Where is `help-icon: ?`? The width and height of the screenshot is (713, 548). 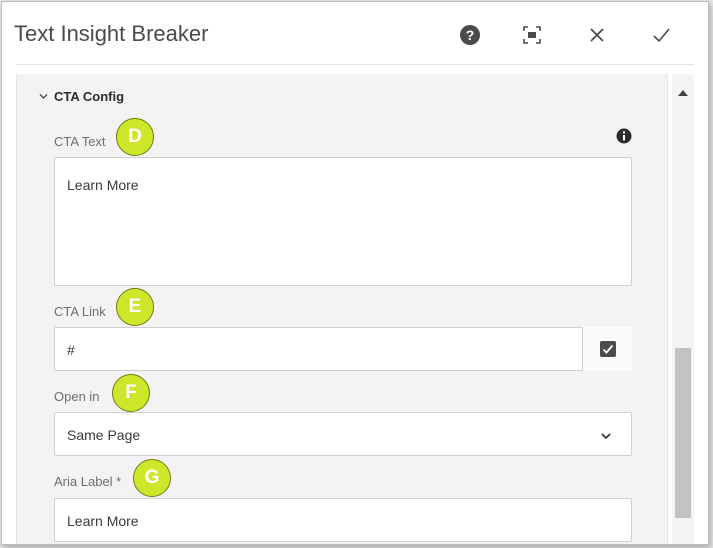 help-icon: ? is located at coordinates (470, 35).